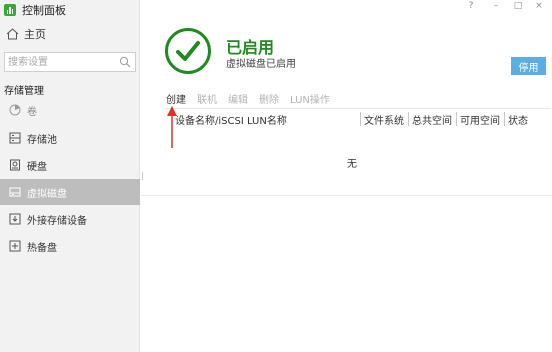 This screenshot has height=352, width=552. Describe the element at coordinates (70, 138) in the screenshot. I see `sidebar-item-storage-pool: 存储池` at that location.